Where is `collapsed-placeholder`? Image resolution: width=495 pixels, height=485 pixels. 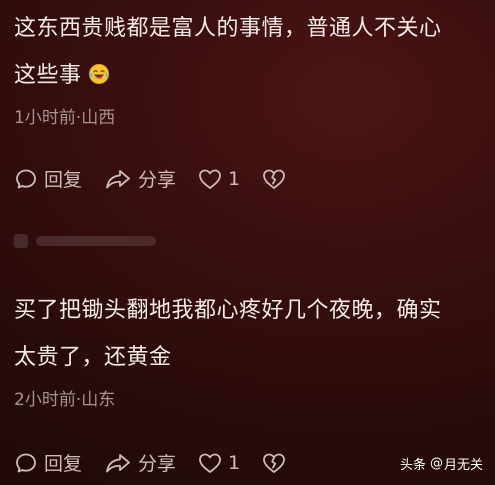
collapsed-placeholder is located at coordinates (85, 241).